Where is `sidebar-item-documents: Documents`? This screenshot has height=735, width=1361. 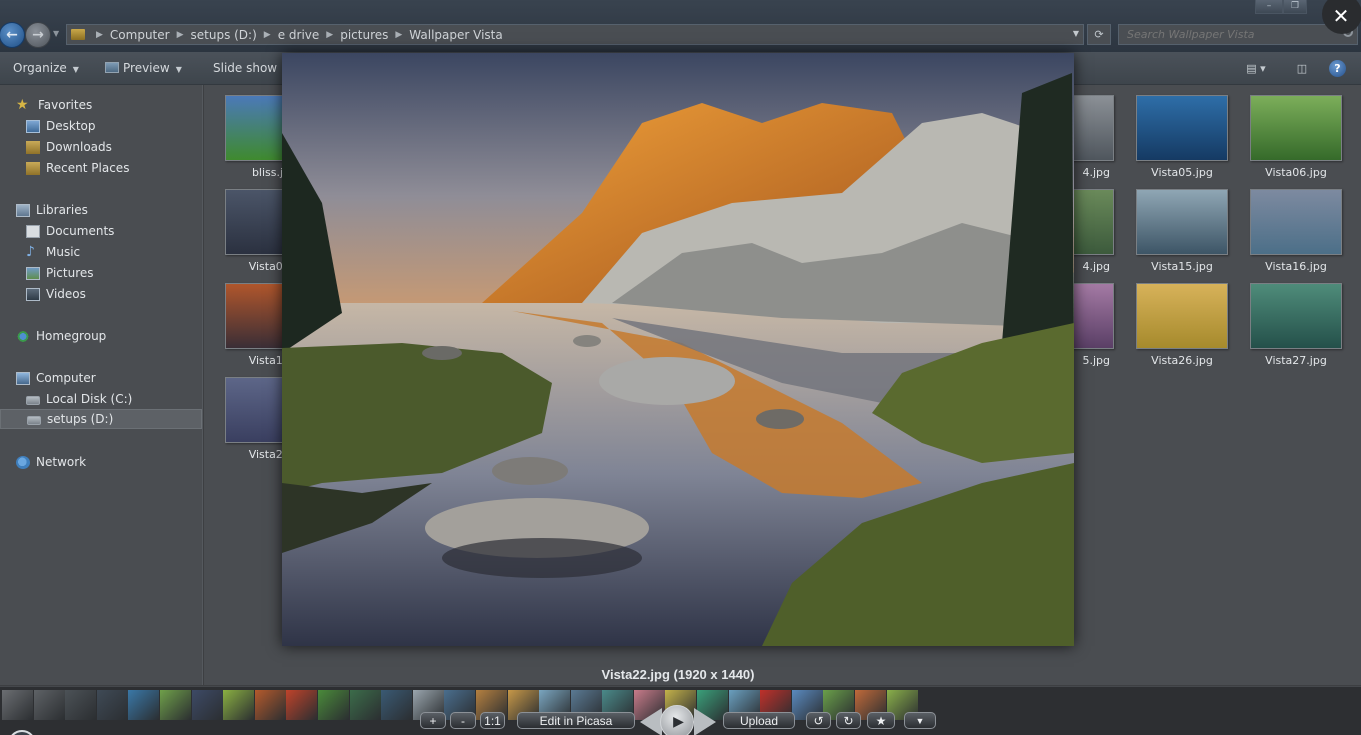 sidebar-item-documents: Documents is located at coordinates (101, 231).